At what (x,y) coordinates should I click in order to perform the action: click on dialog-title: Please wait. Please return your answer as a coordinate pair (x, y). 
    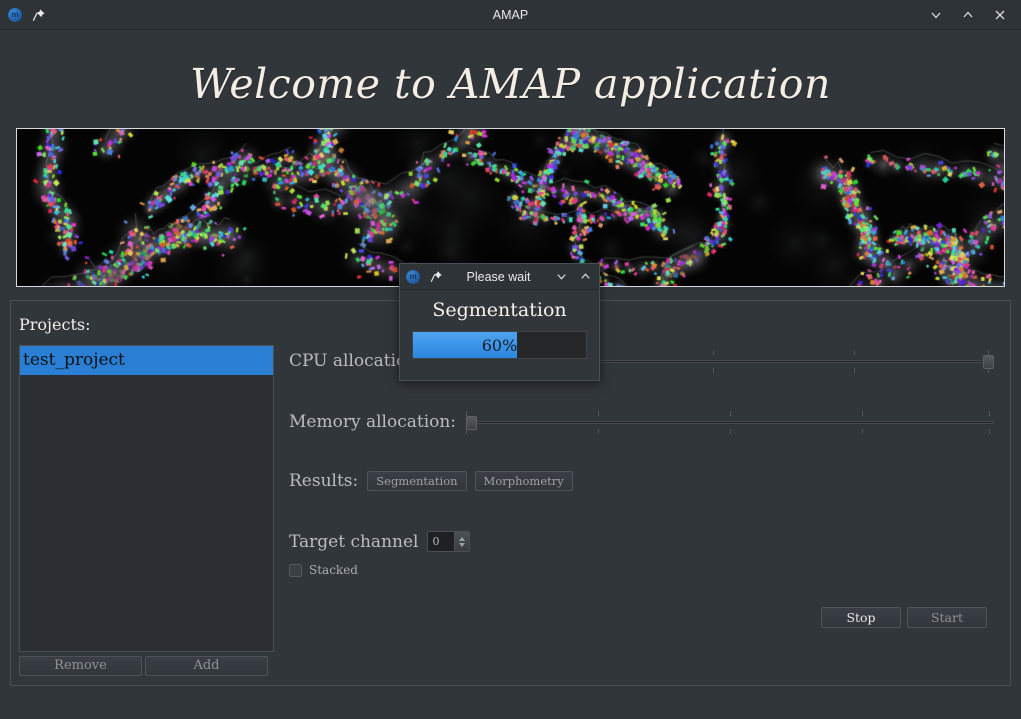
    Looking at the image, I should click on (498, 276).